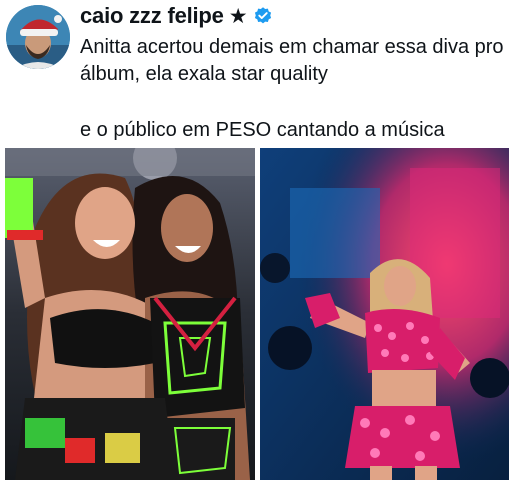 This screenshot has width=514, height=480. What do you see at coordinates (38, 37) in the screenshot?
I see `avatar` at bounding box center [38, 37].